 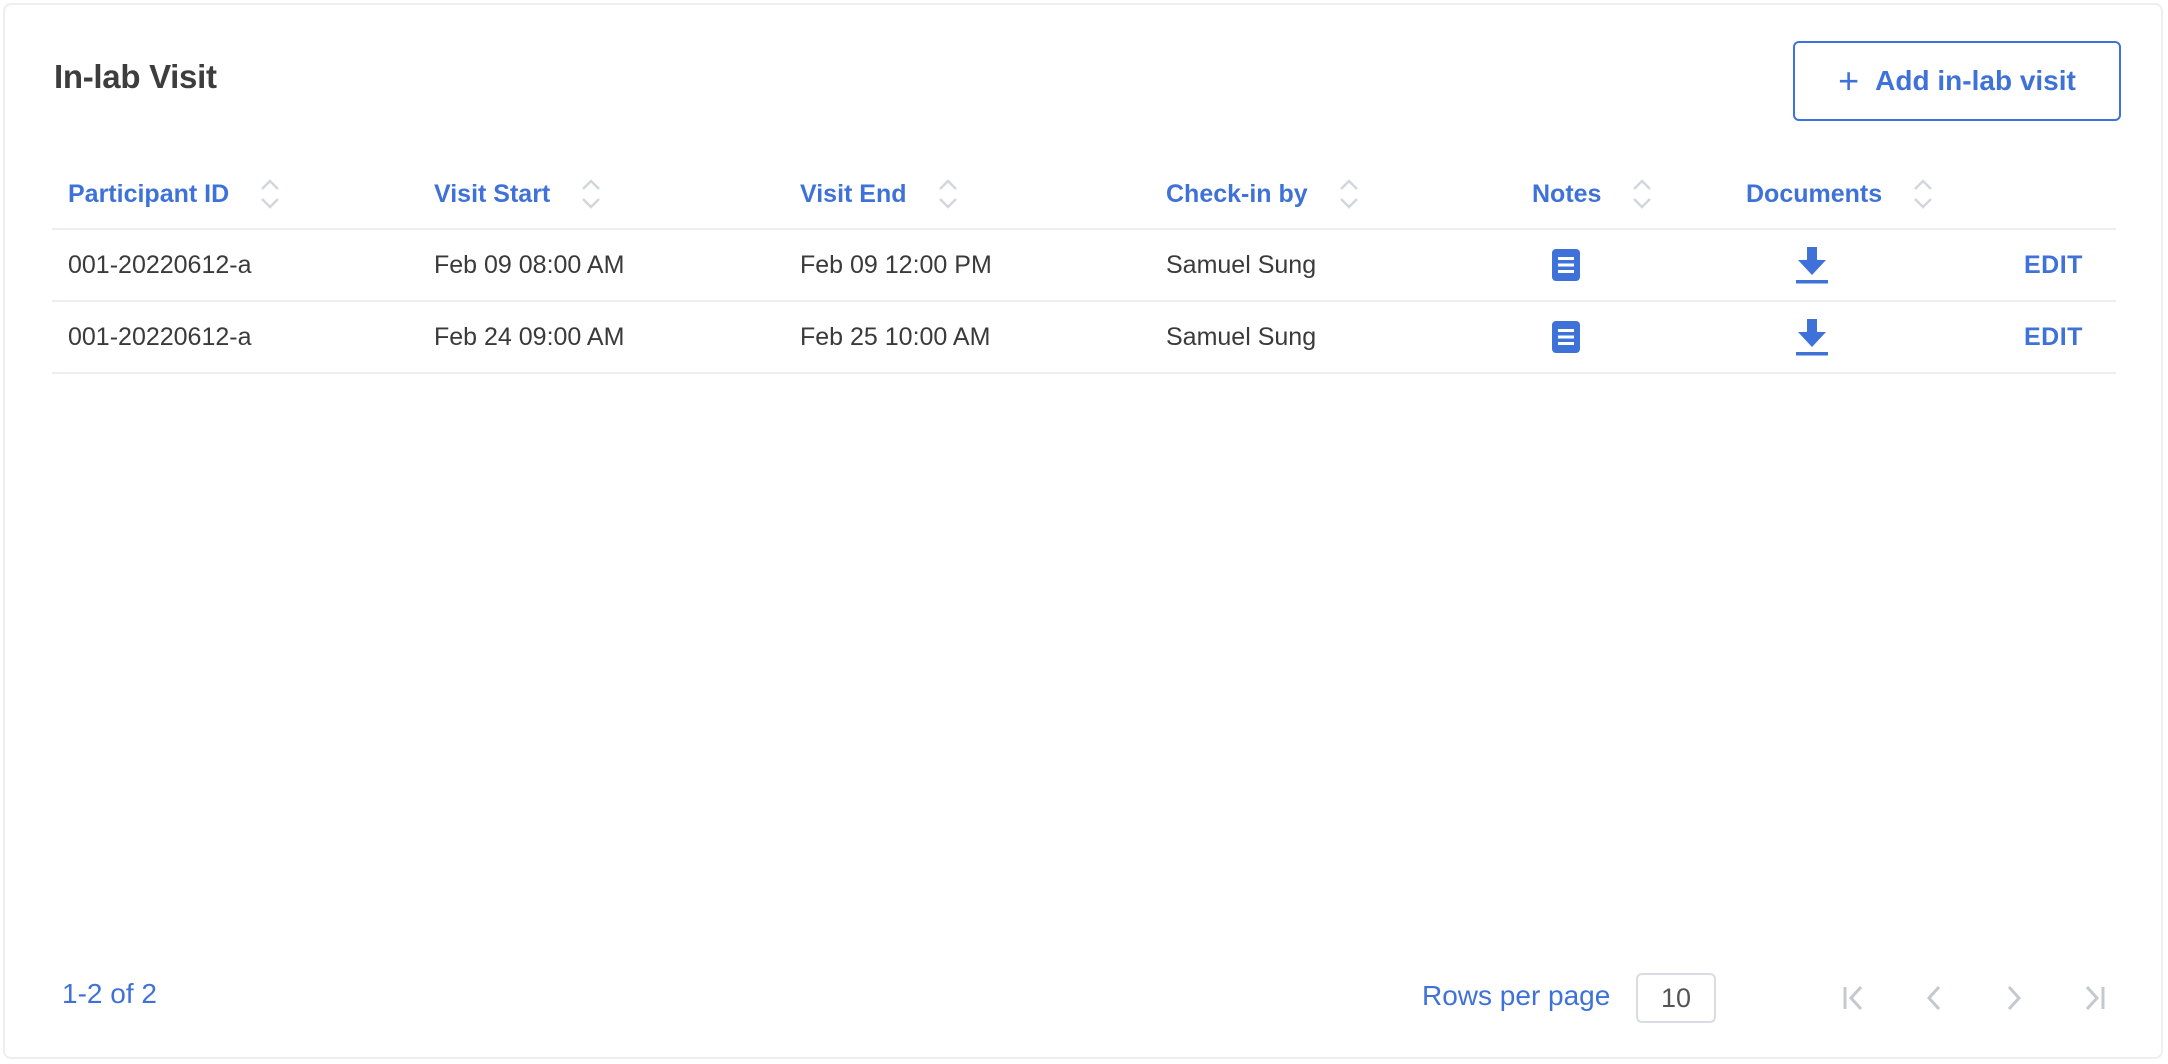 What do you see at coordinates (149, 193) in the screenshot?
I see `column-header-label: Participant ID` at bounding box center [149, 193].